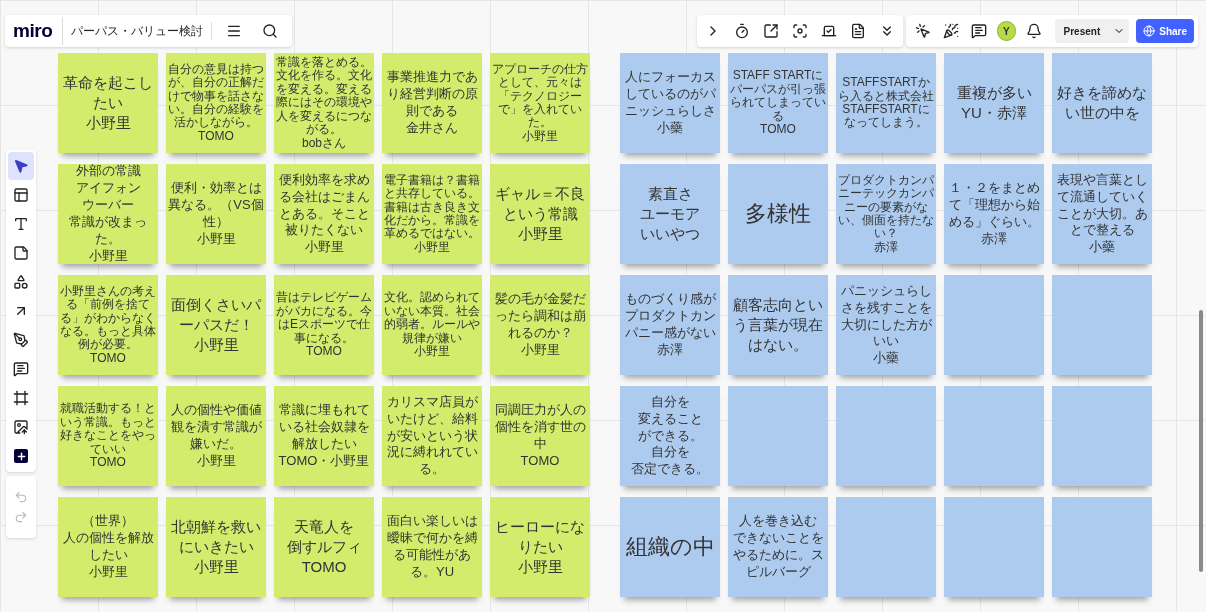 Image resolution: width=1206 pixels, height=612 pixels. Describe the element at coordinates (324, 325) in the screenshot. I see `sticky-note: 昔はテレビゲームがバカになる。今はEスポーツで仕事になる。 TOMO` at that location.